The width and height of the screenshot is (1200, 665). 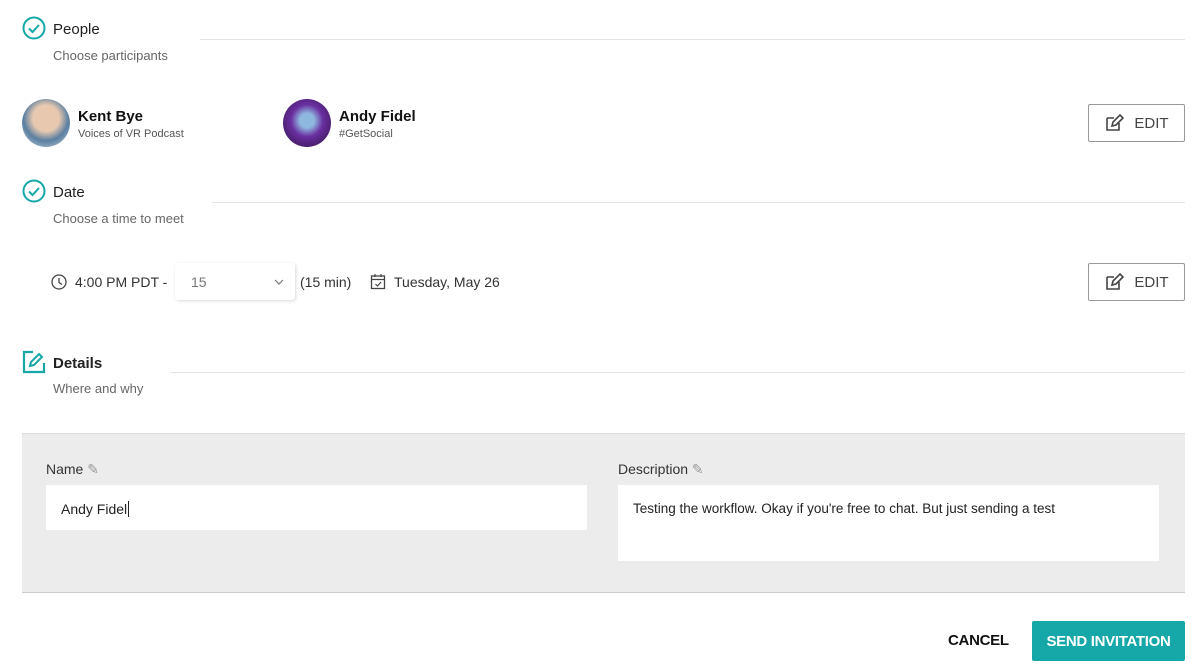 I want to click on clock-icon, so click(x=59, y=282).